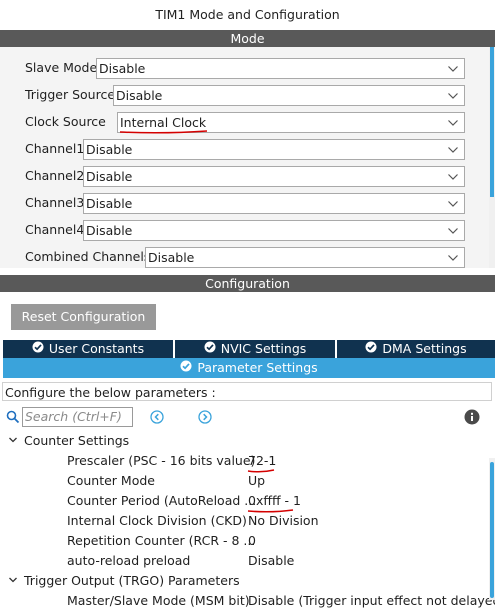  What do you see at coordinates (111, 480) in the screenshot?
I see `param-name-counter-mode: Counter Mode` at bounding box center [111, 480].